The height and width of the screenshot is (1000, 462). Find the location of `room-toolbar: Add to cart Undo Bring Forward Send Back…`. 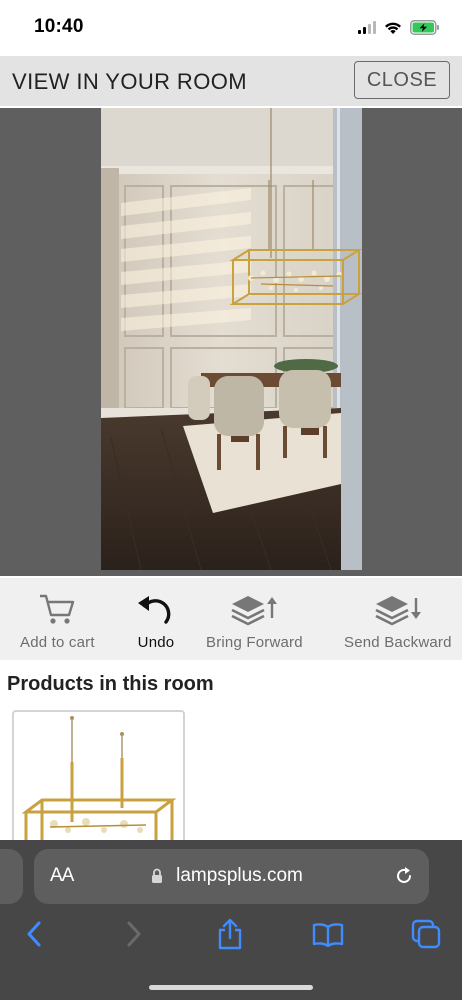

room-toolbar: Add to cart Undo Bring Forward Send Back… is located at coordinates (231, 619).